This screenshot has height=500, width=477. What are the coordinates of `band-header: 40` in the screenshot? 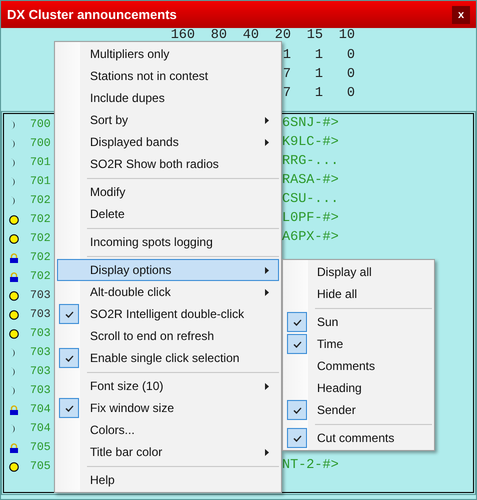 It's located at (250, 35).